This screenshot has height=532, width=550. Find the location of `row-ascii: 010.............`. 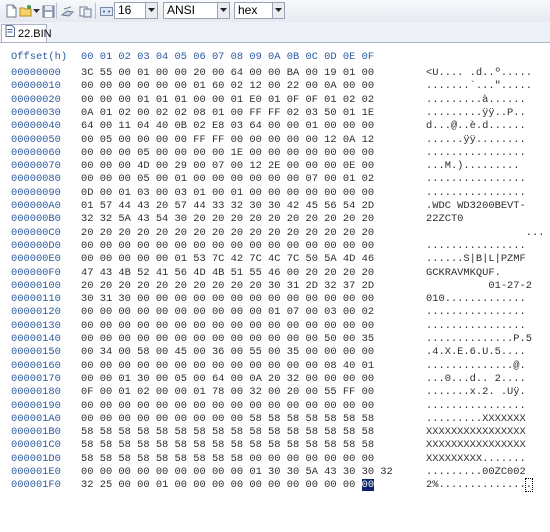

row-ascii: 010............. is located at coordinates (476, 299).